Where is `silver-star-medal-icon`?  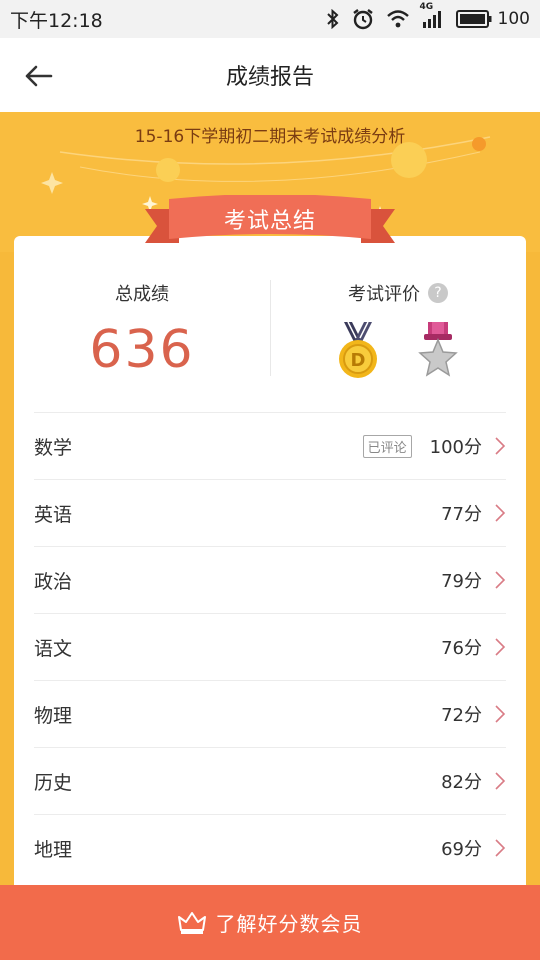 silver-star-medal-icon is located at coordinates (438, 351).